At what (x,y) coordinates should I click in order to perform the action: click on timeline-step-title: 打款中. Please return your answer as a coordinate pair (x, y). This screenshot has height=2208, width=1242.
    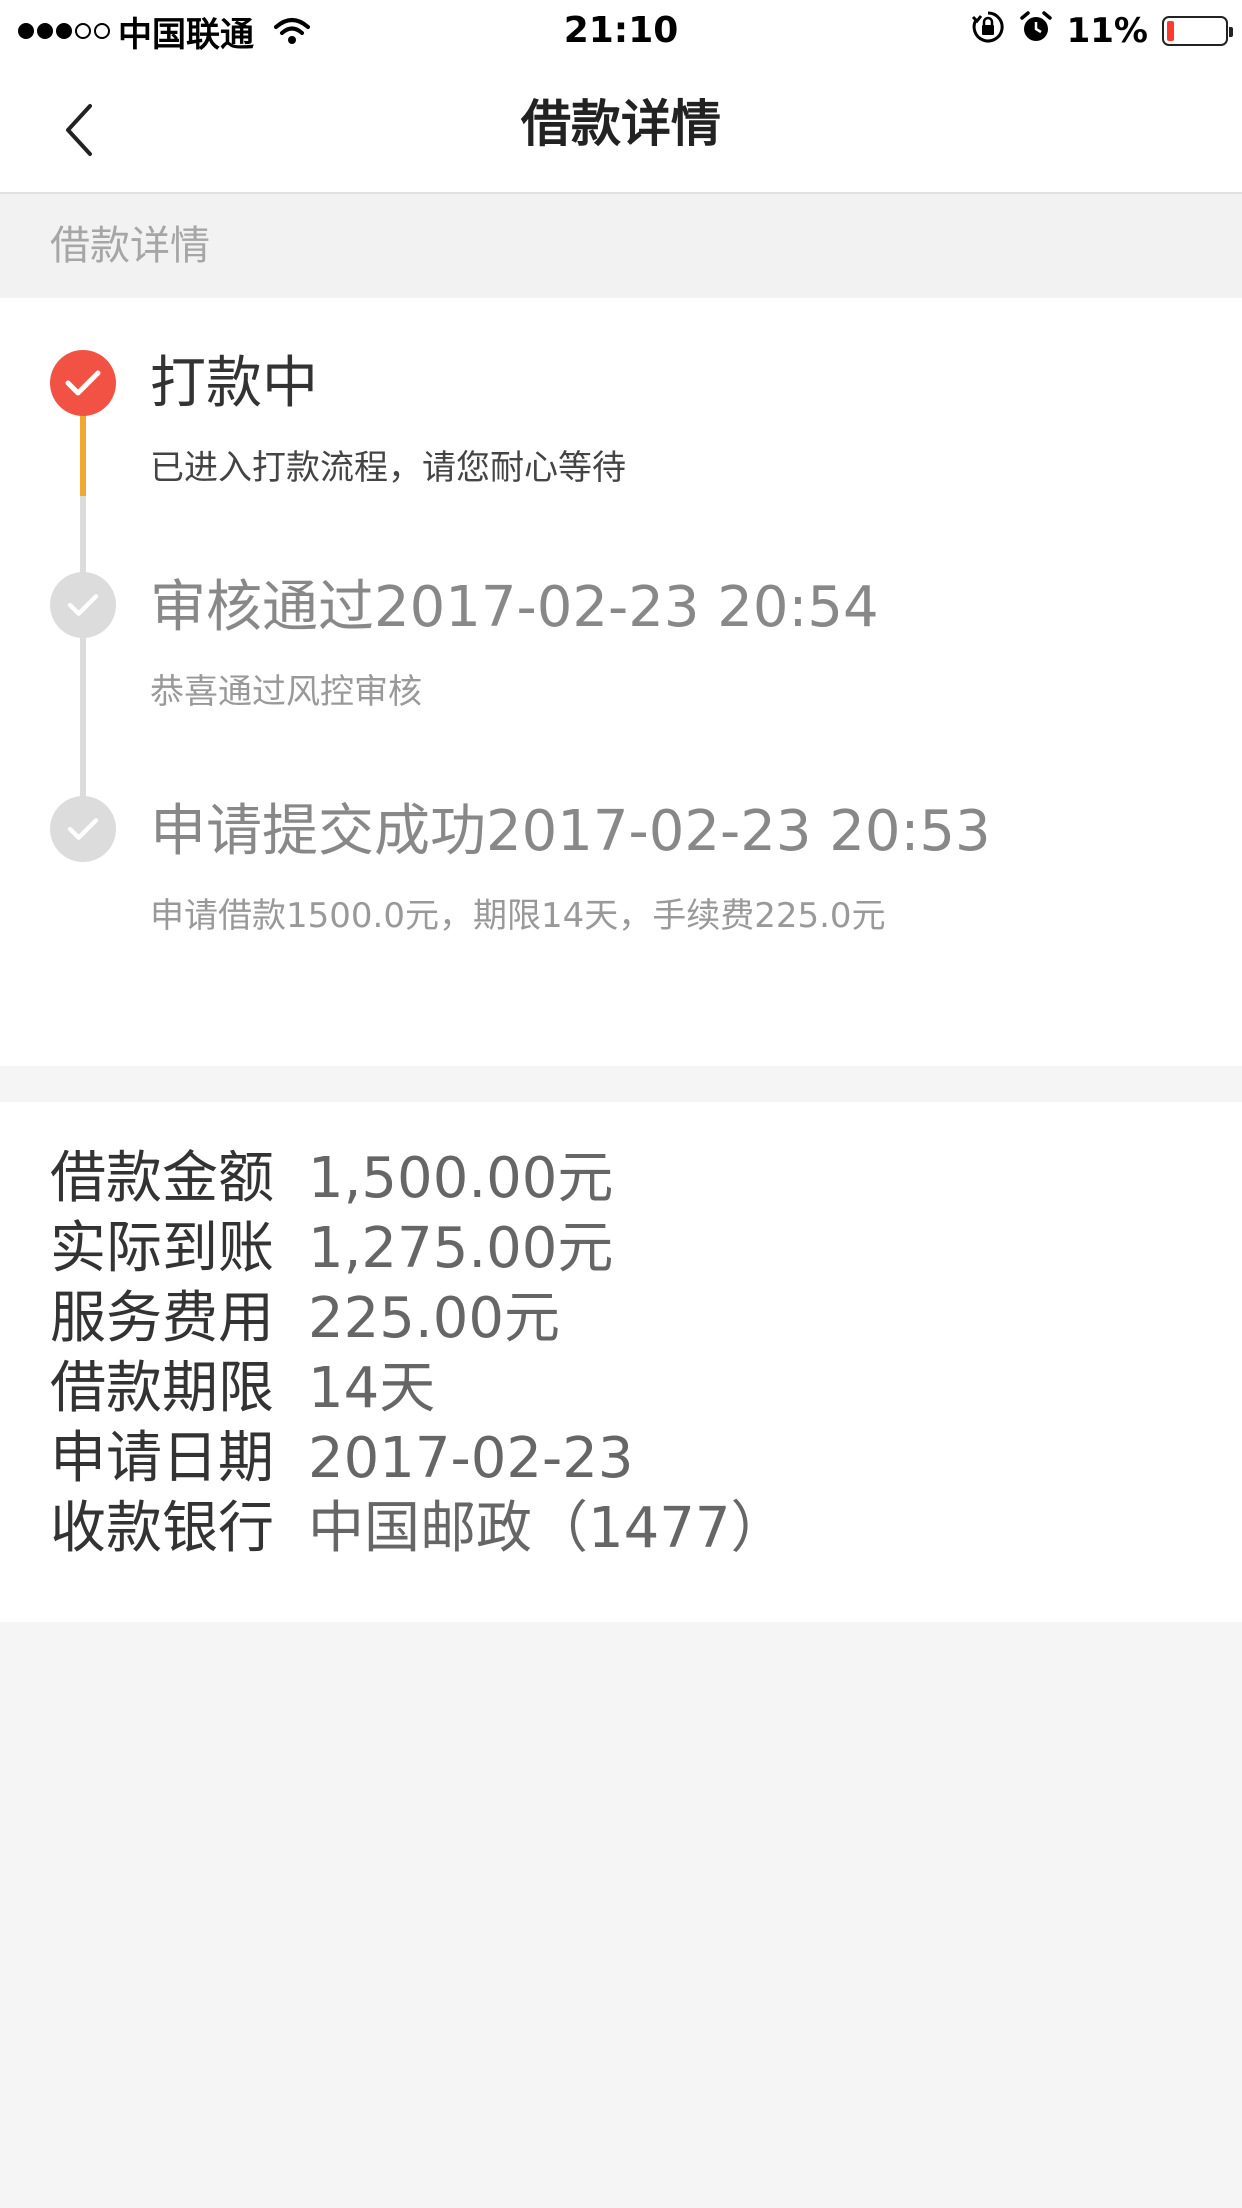
    Looking at the image, I should click on (234, 383).